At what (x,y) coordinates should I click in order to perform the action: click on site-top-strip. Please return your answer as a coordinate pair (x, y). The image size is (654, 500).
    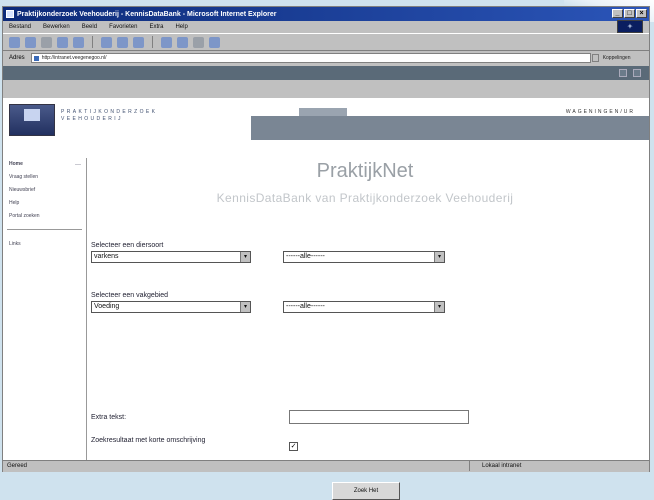
    Looking at the image, I should click on (326, 73).